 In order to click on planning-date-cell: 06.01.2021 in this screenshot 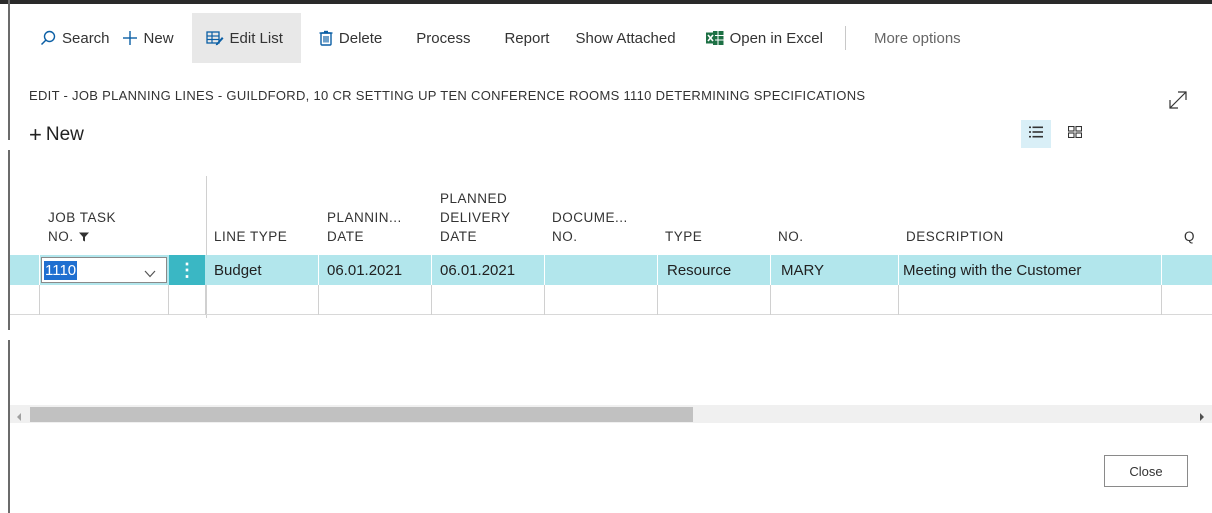, I will do `click(375, 270)`.